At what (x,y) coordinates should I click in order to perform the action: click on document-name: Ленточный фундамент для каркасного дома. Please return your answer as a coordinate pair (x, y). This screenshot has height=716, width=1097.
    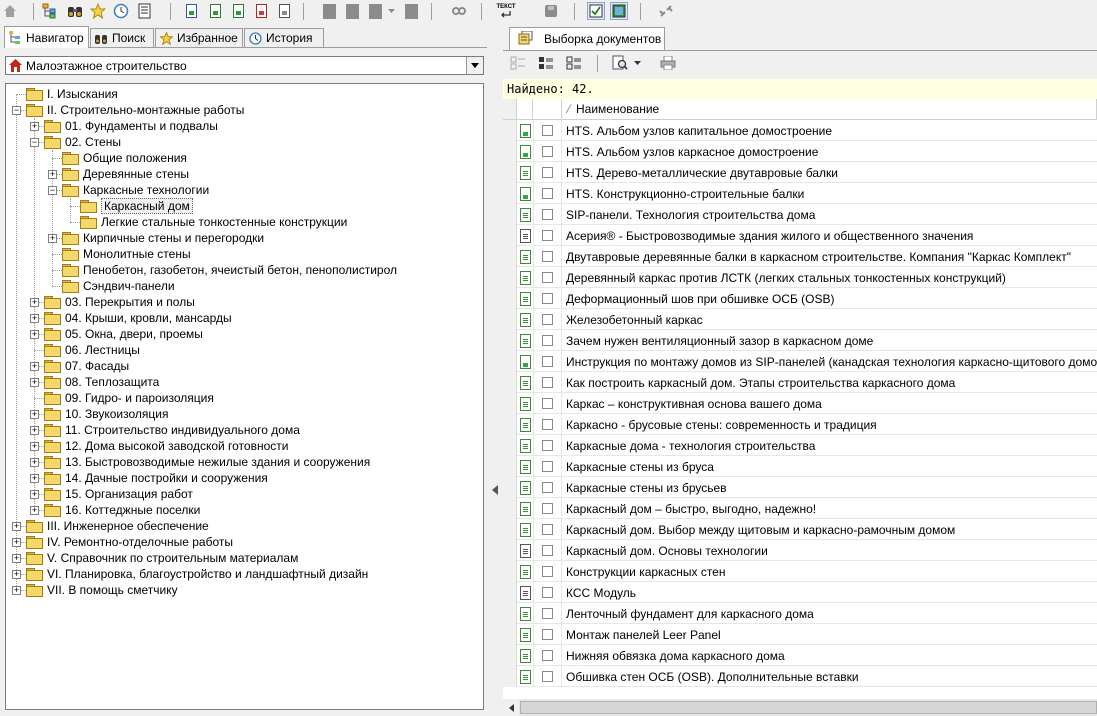
    Looking at the image, I should click on (829, 613).